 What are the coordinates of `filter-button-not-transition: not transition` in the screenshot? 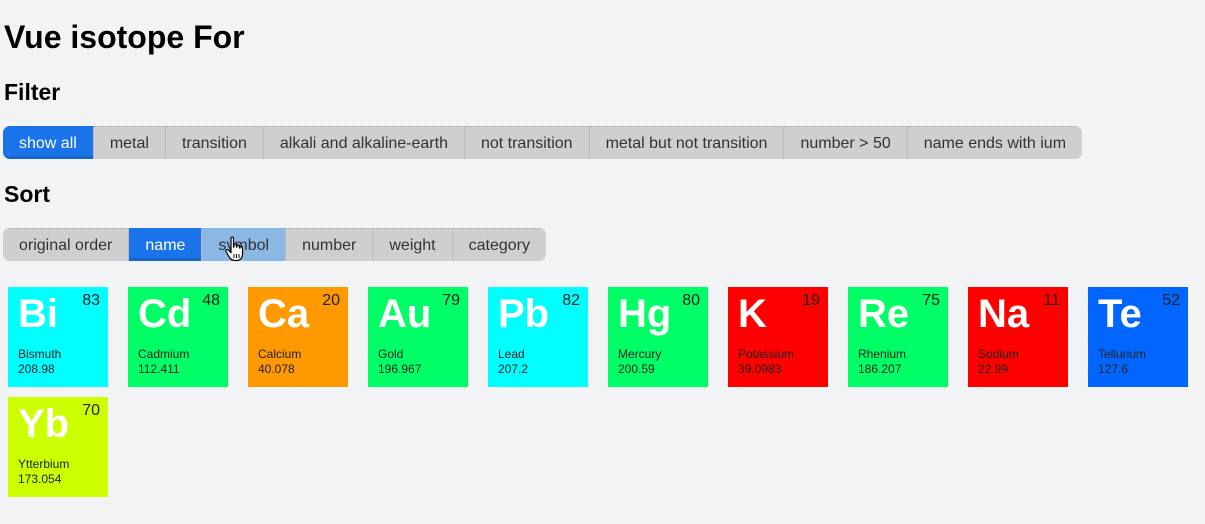 It's located at (527, 142).